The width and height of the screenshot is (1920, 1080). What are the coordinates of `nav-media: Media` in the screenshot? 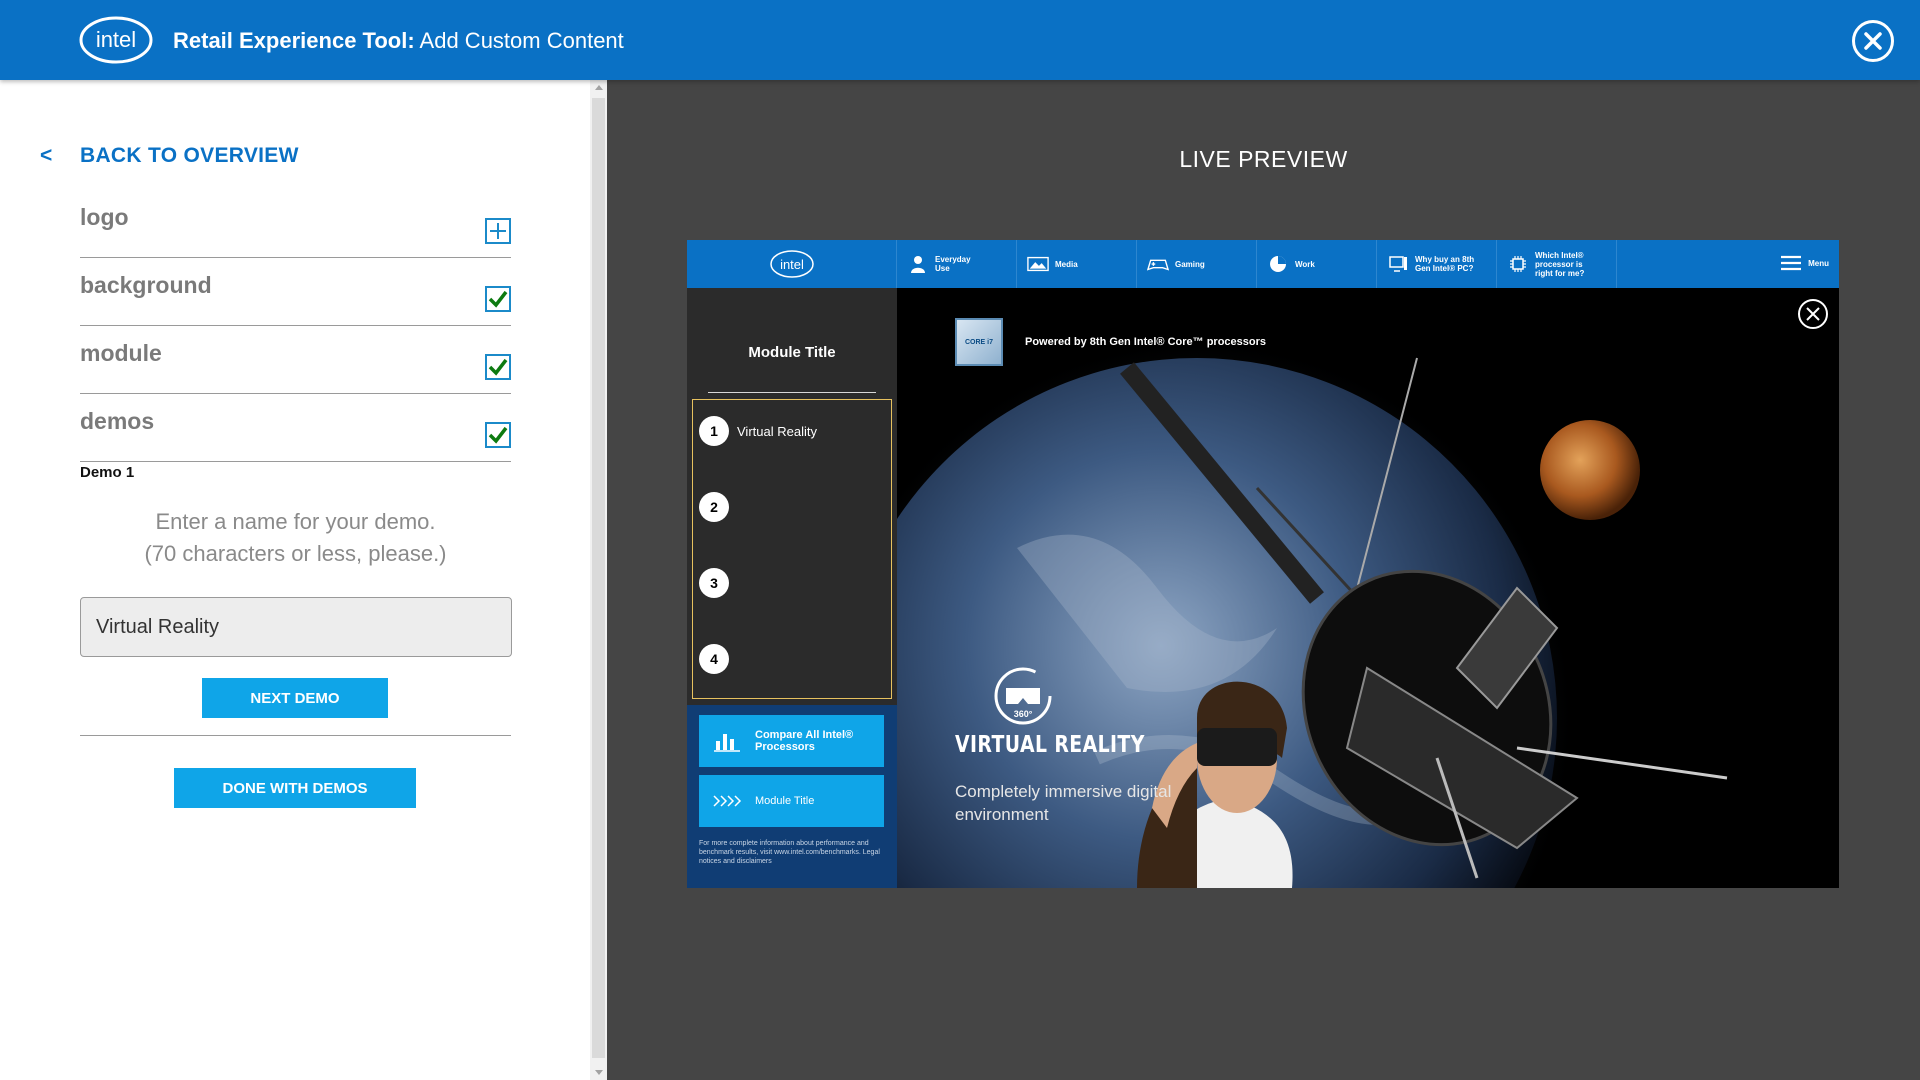 It's located at (1077, 264).